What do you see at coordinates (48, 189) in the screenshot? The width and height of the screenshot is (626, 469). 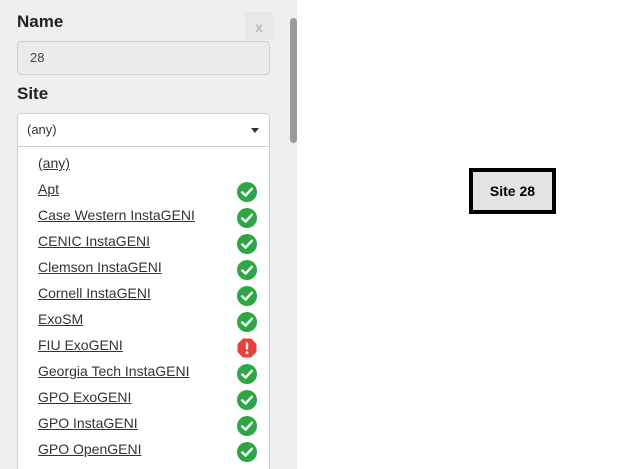 I see `site-option: Apt` at bounding box center [48, 189].